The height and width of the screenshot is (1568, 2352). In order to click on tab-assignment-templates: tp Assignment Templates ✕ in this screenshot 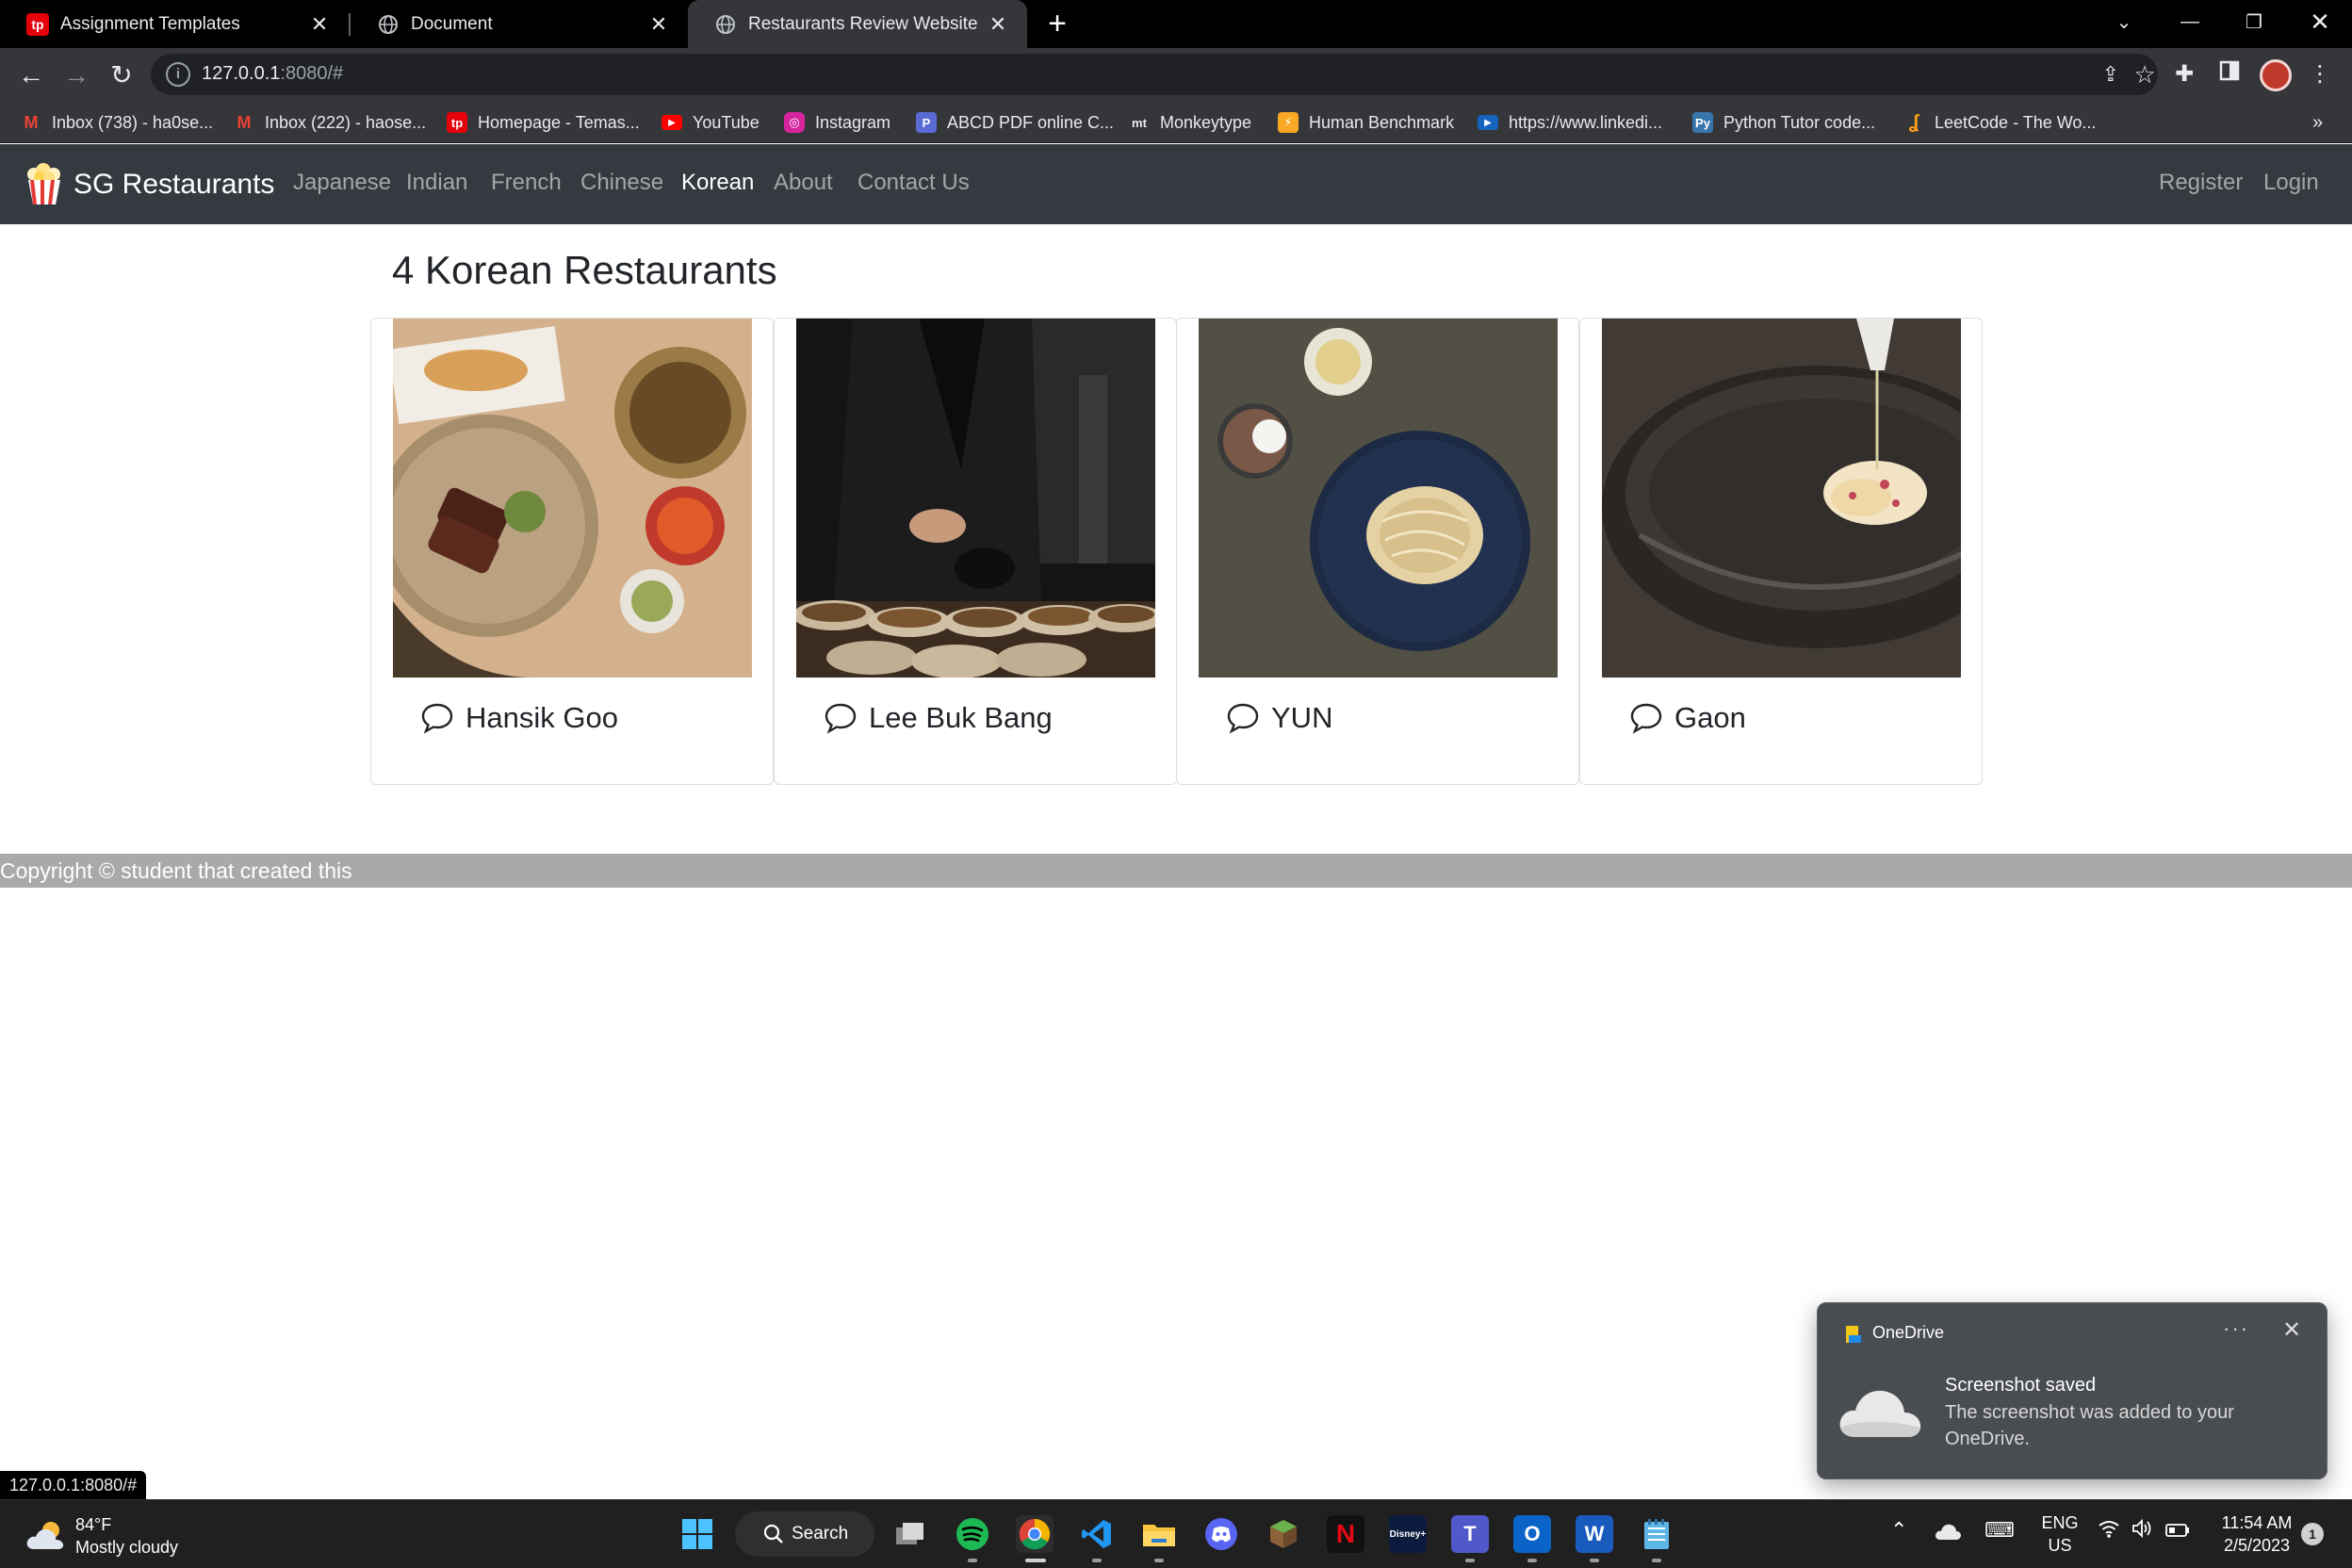, I will do `click(174, 24)`.